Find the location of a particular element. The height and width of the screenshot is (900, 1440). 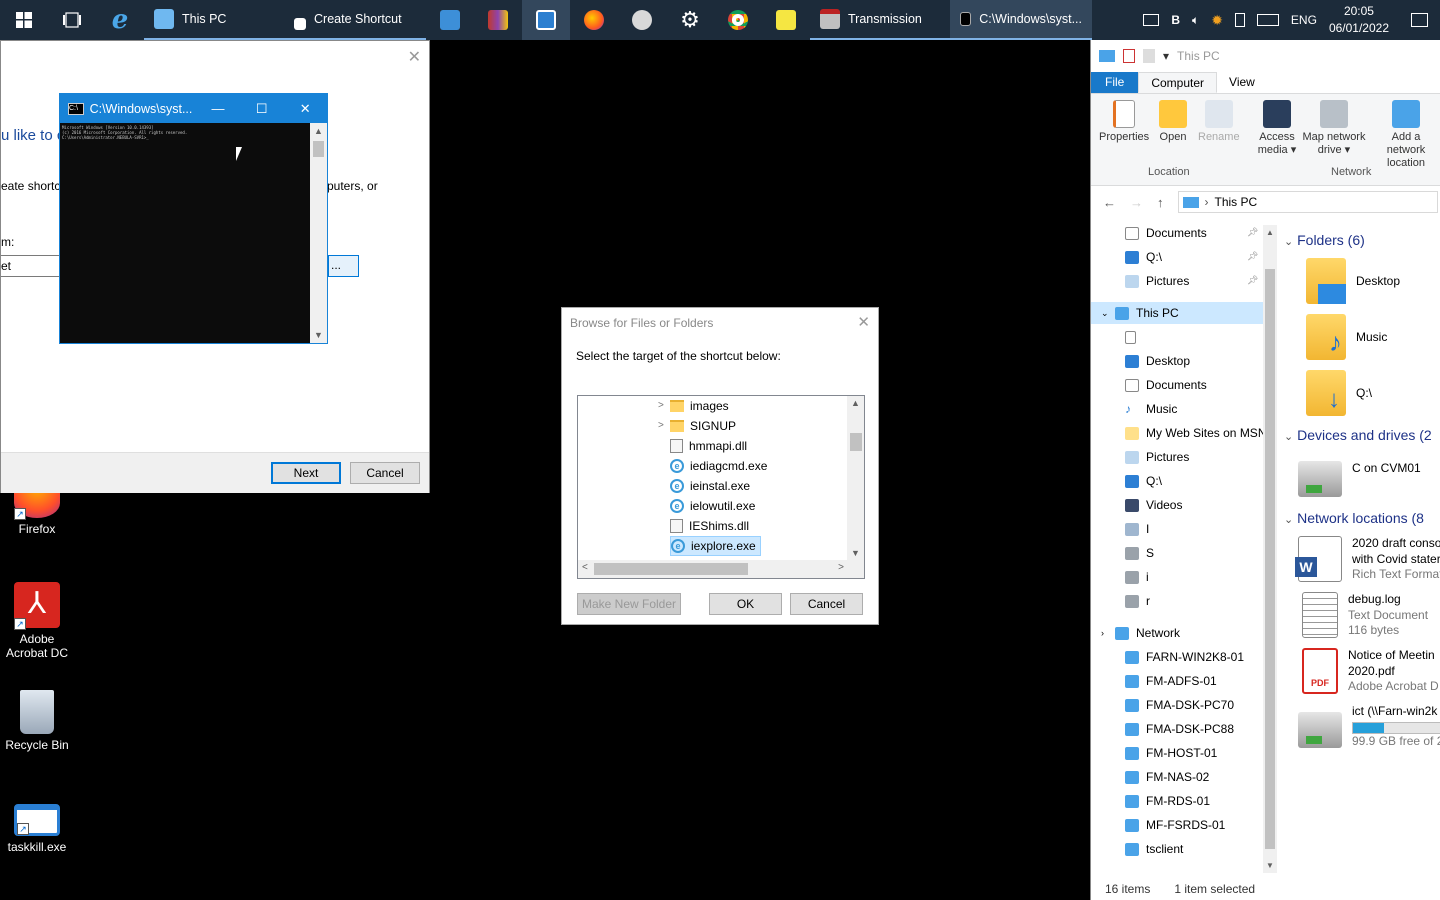

tab-computer: Computer is located at coordinates (1178, 82).